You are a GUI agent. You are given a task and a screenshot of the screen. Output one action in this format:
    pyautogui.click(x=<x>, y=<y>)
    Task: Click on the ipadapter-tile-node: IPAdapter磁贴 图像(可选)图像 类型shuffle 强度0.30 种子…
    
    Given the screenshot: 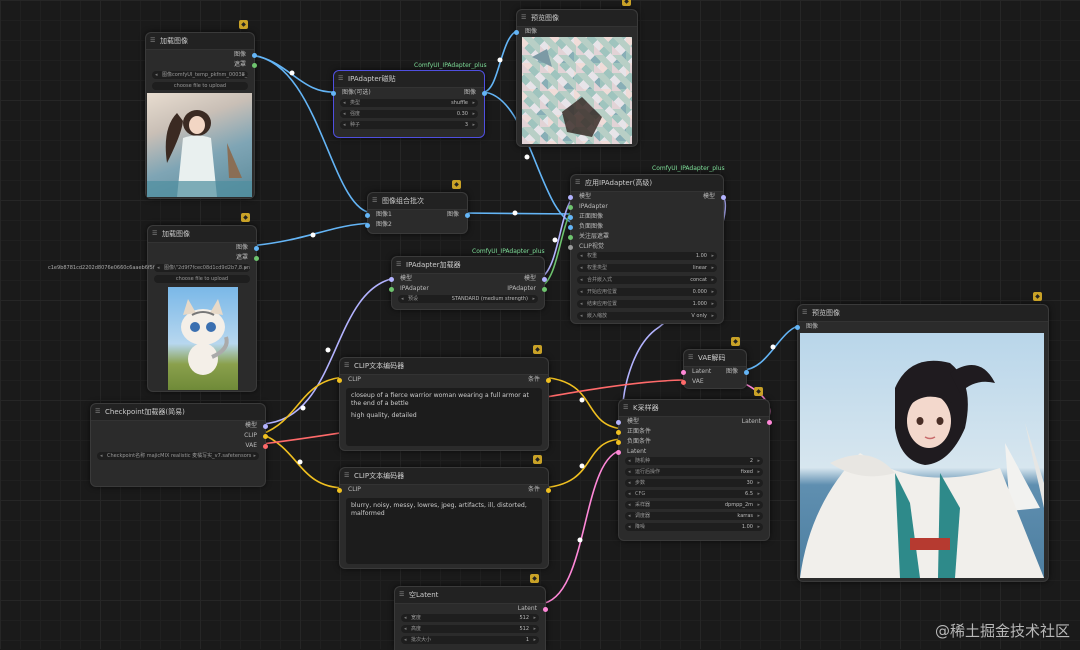 What is the action you would take?
    pyautogui.click(x=409, y=104)
    